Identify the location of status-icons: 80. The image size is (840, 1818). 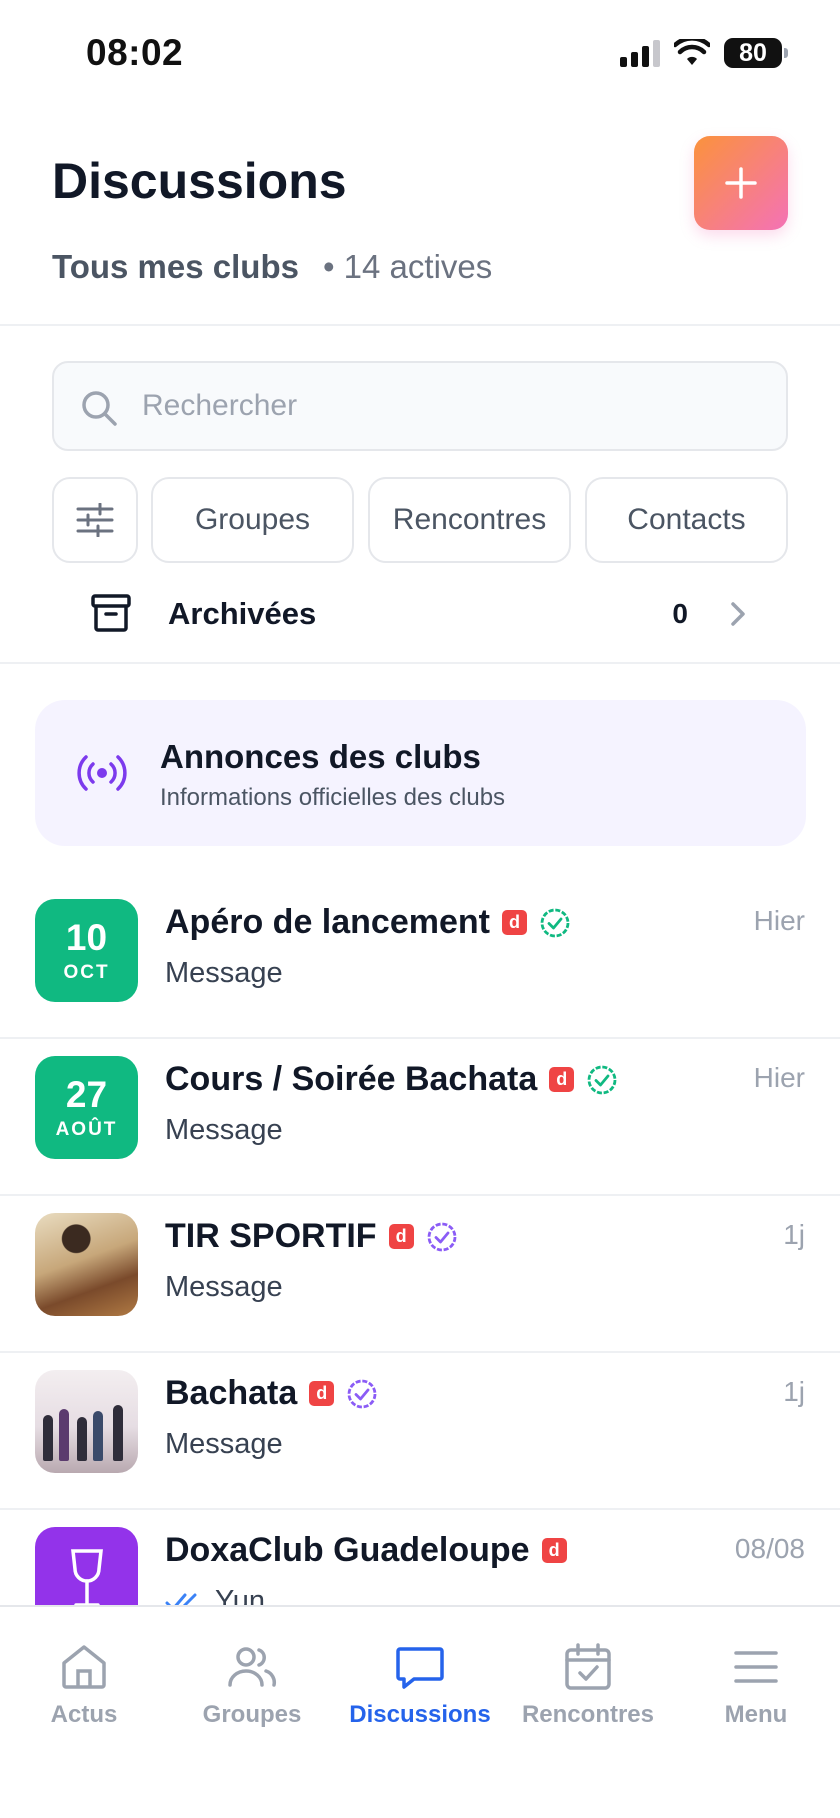
(704, 53).